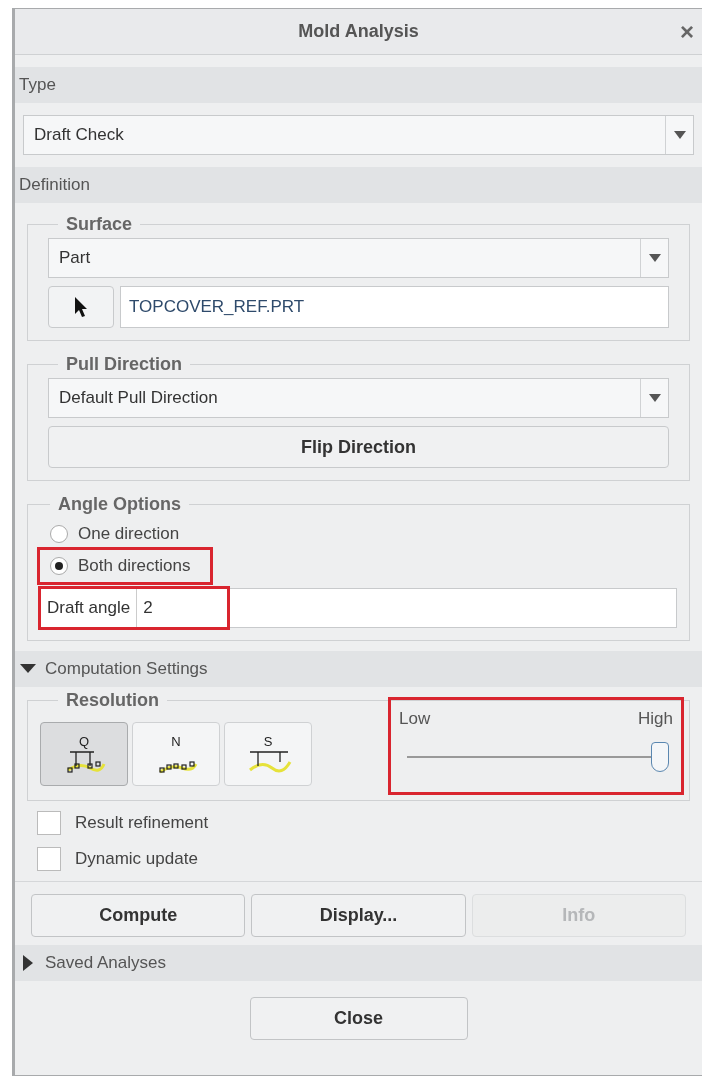 The image size is (702, 1081). Describe the element at coordinates (358, 447) in the screenshot. I see `flip-direction-button: Flip Direction` at that location.